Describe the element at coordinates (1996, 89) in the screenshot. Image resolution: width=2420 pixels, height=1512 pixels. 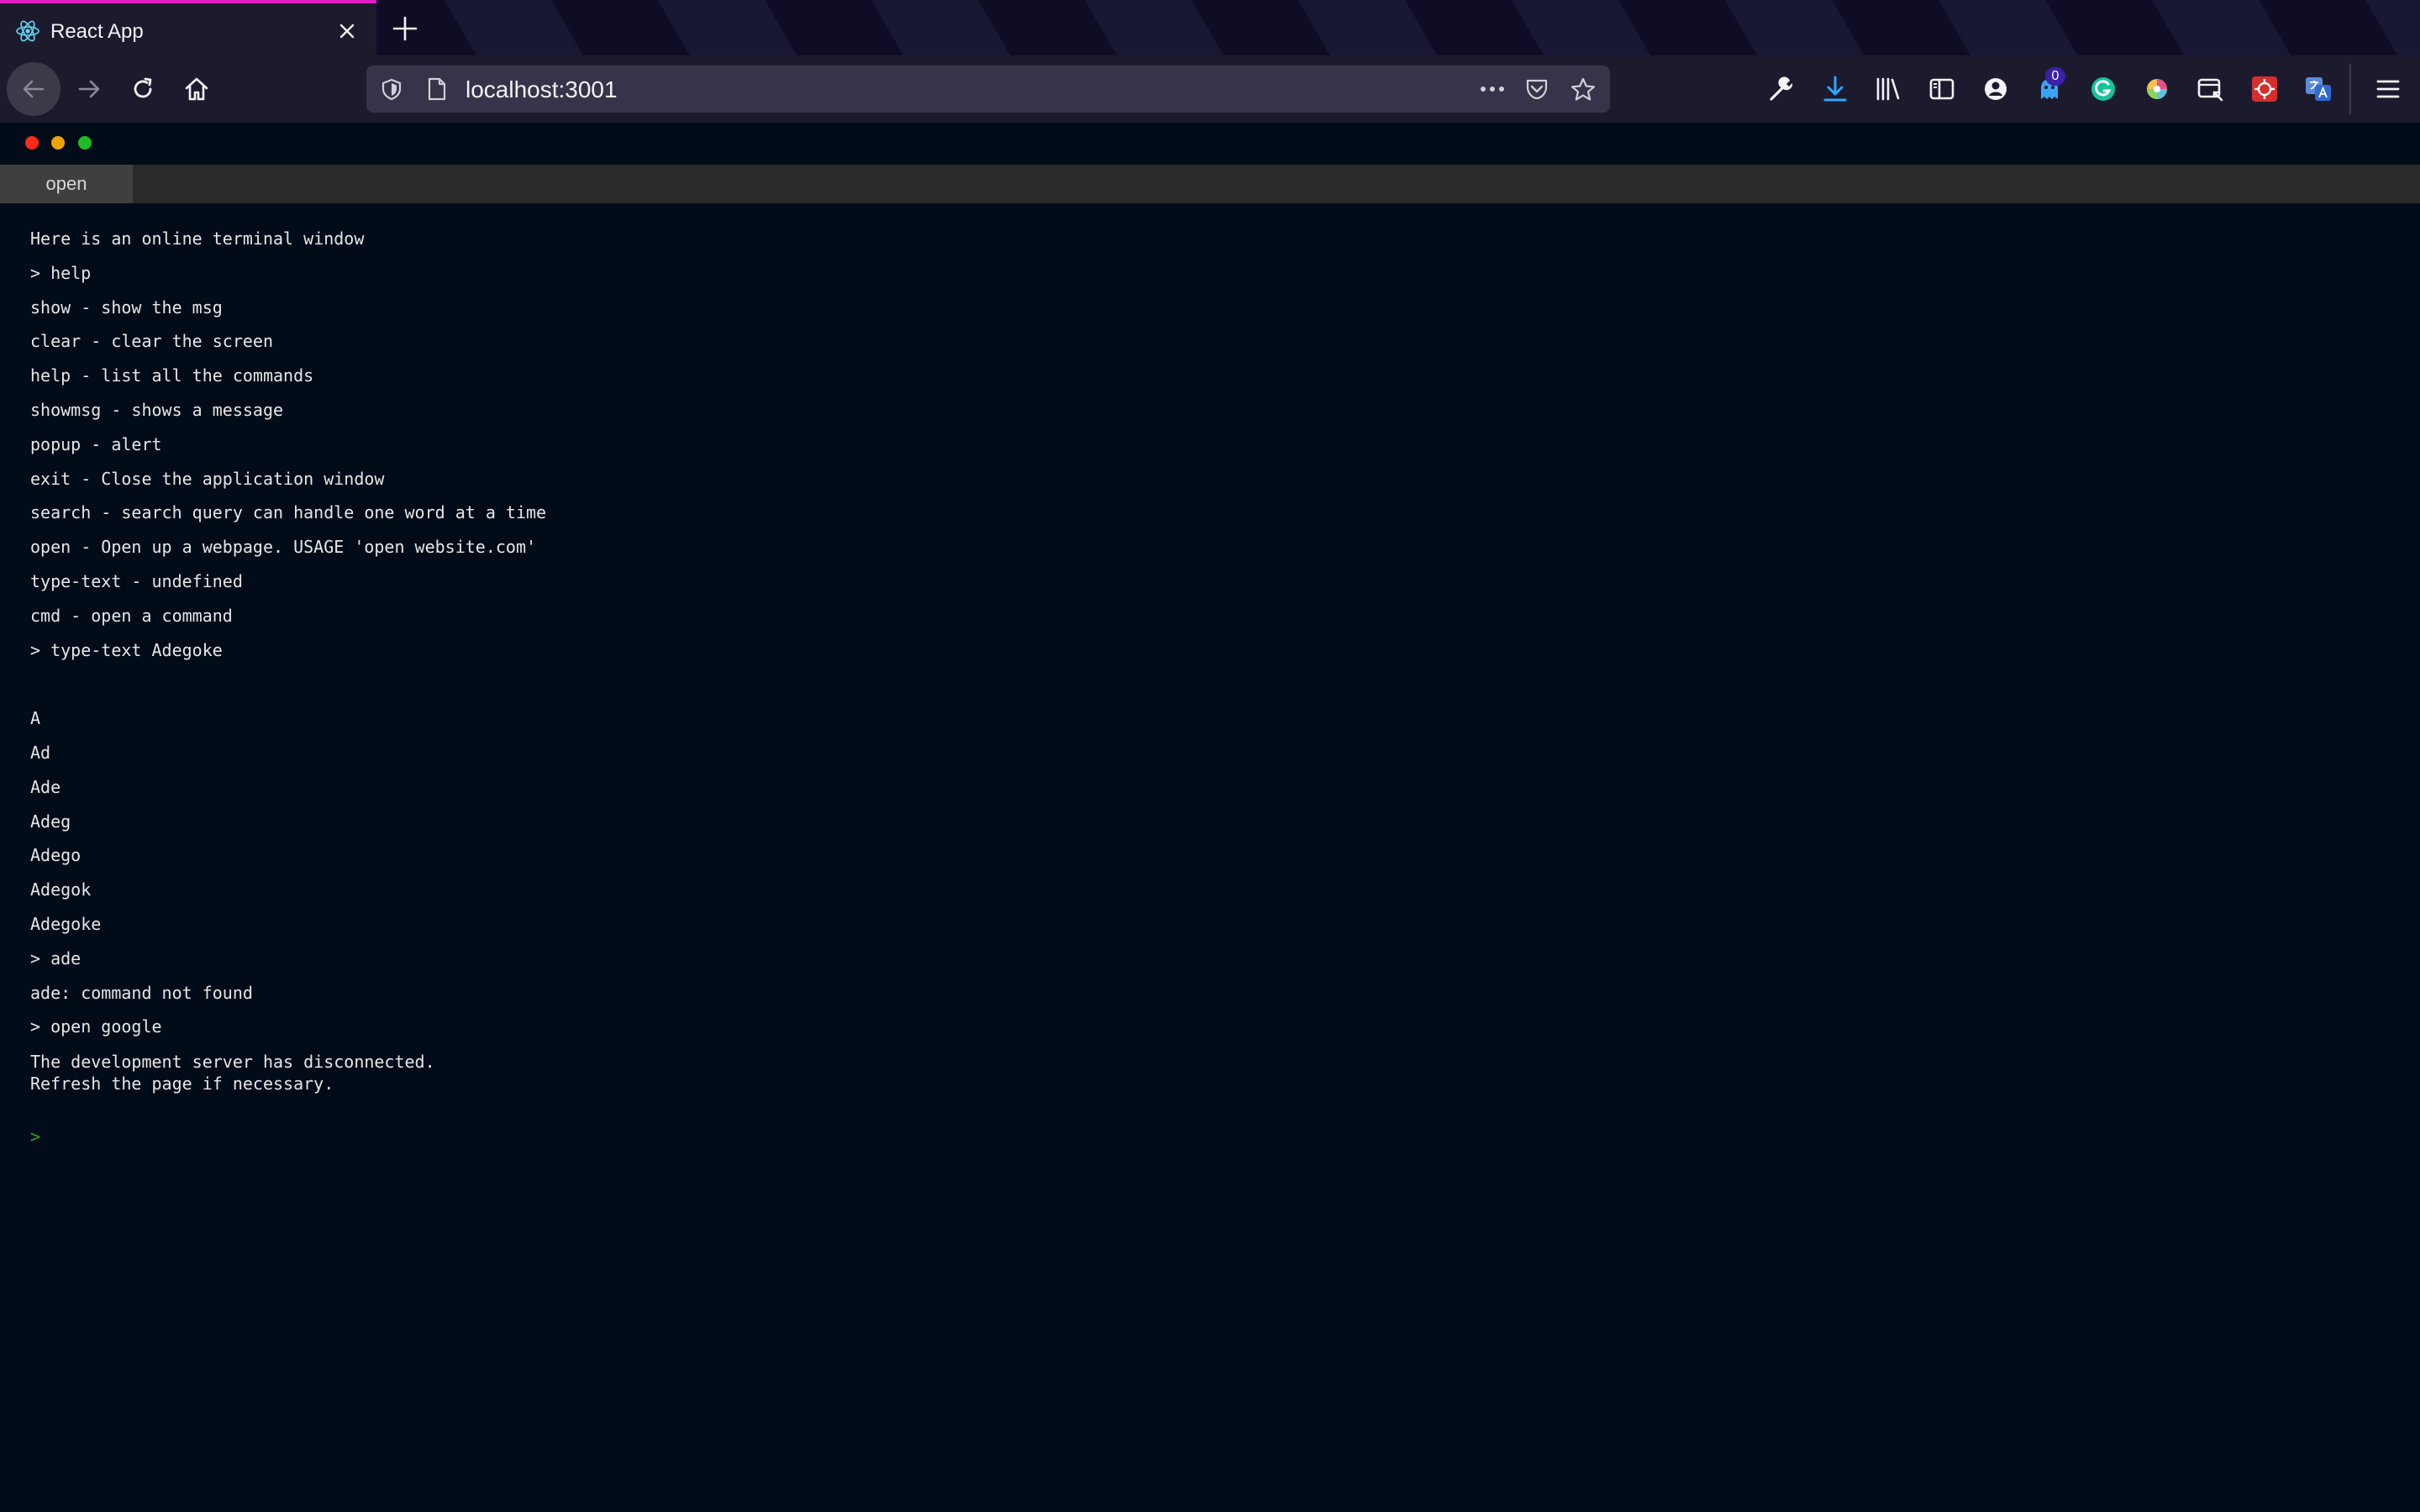
I see `account-icon` at that location.